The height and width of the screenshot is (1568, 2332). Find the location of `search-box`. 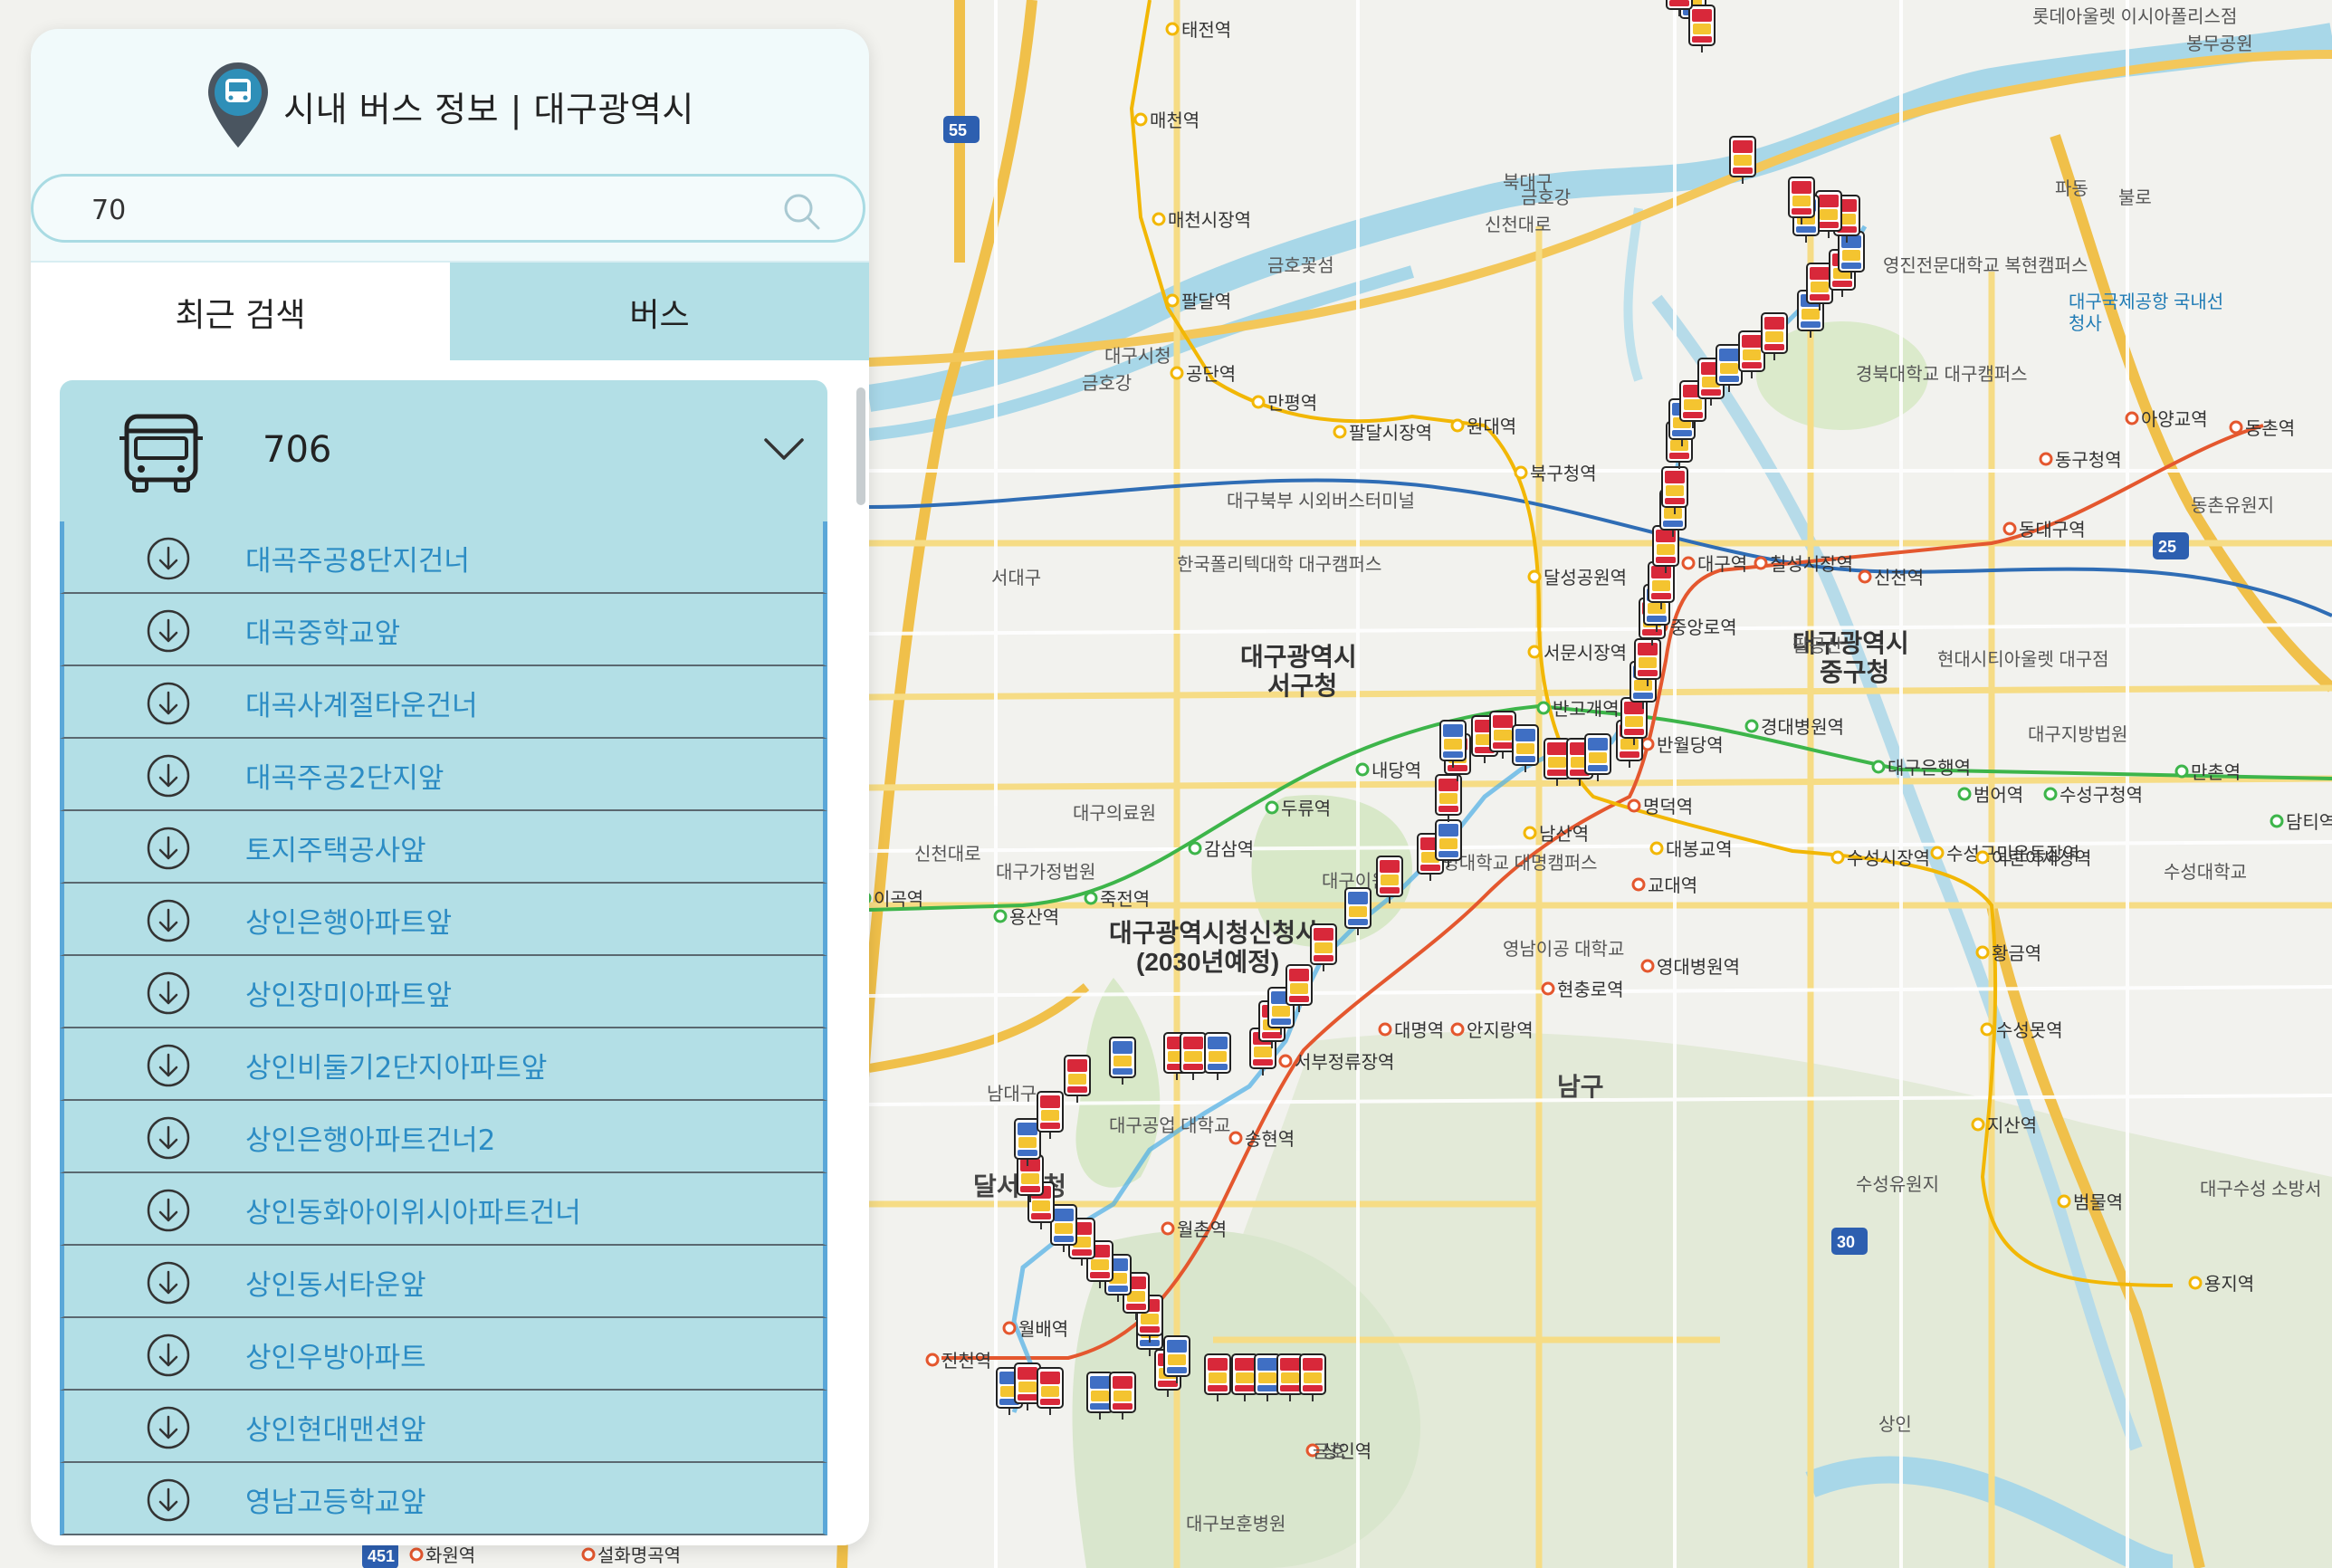

search-box is located at coordinates (448, 208).